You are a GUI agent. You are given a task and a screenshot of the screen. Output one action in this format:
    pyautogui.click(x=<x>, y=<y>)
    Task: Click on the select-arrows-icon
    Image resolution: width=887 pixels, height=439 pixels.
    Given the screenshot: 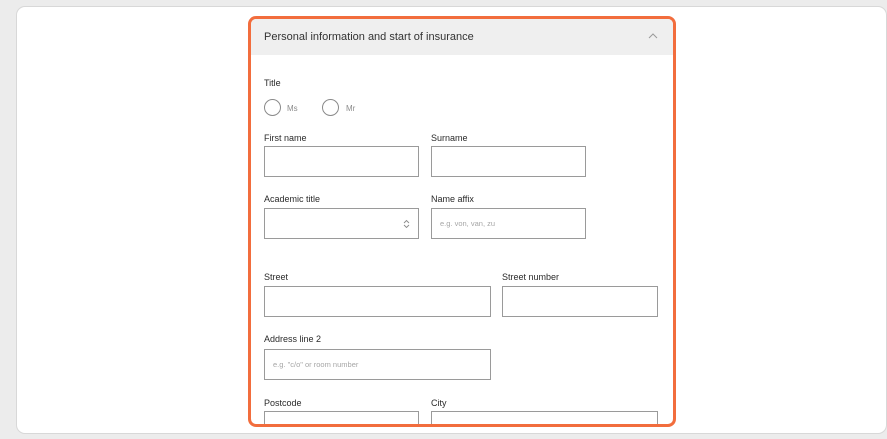 What is the action you would take?
    pyautogui.click(x=406, y=224)
    